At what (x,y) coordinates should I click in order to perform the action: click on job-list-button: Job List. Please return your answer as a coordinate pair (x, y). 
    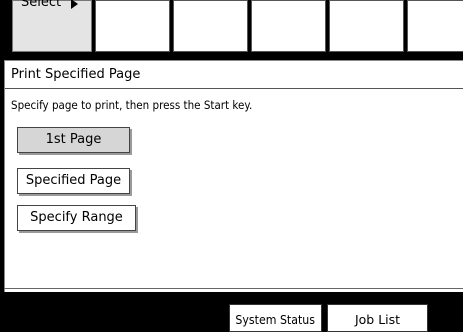
    Looking at the image, I should click on (377, 318).